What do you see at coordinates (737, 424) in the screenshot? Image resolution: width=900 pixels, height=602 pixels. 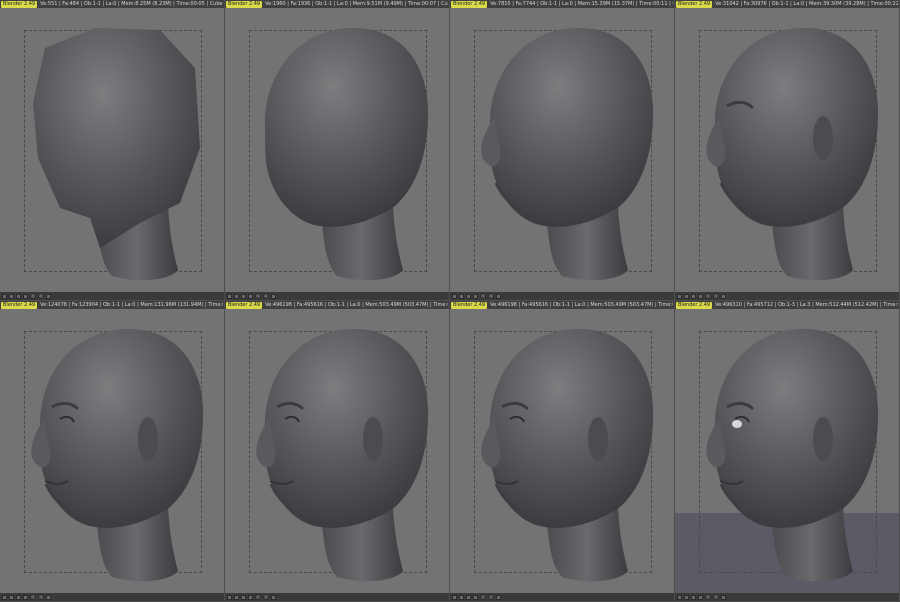 I see `eye-shape` at bounding box center [737, 424].